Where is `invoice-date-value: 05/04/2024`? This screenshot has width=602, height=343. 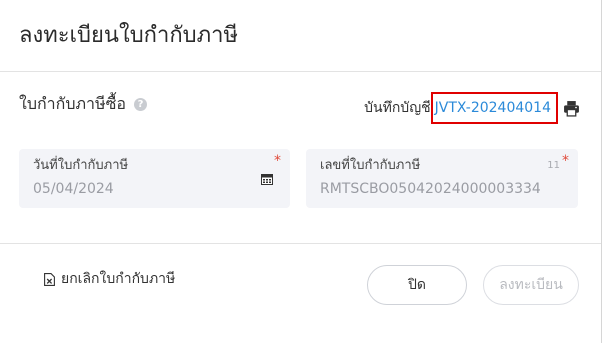
invoice-date-value: 05/04/2024 is located at coordinates (154, 189).